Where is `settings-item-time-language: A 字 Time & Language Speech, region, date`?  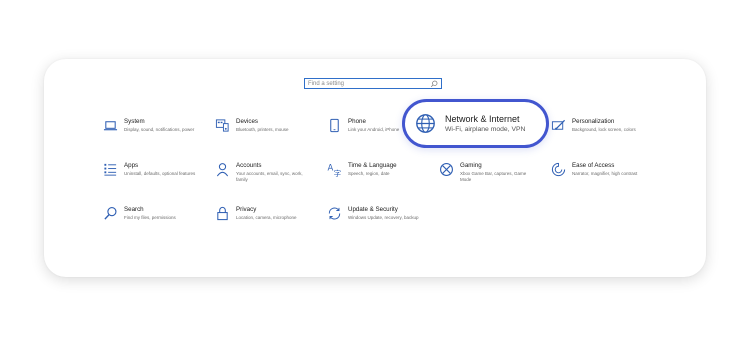 settings-item-time-language: A 字 Time & Language Speech, region, date is located at coordinates (382, 180).